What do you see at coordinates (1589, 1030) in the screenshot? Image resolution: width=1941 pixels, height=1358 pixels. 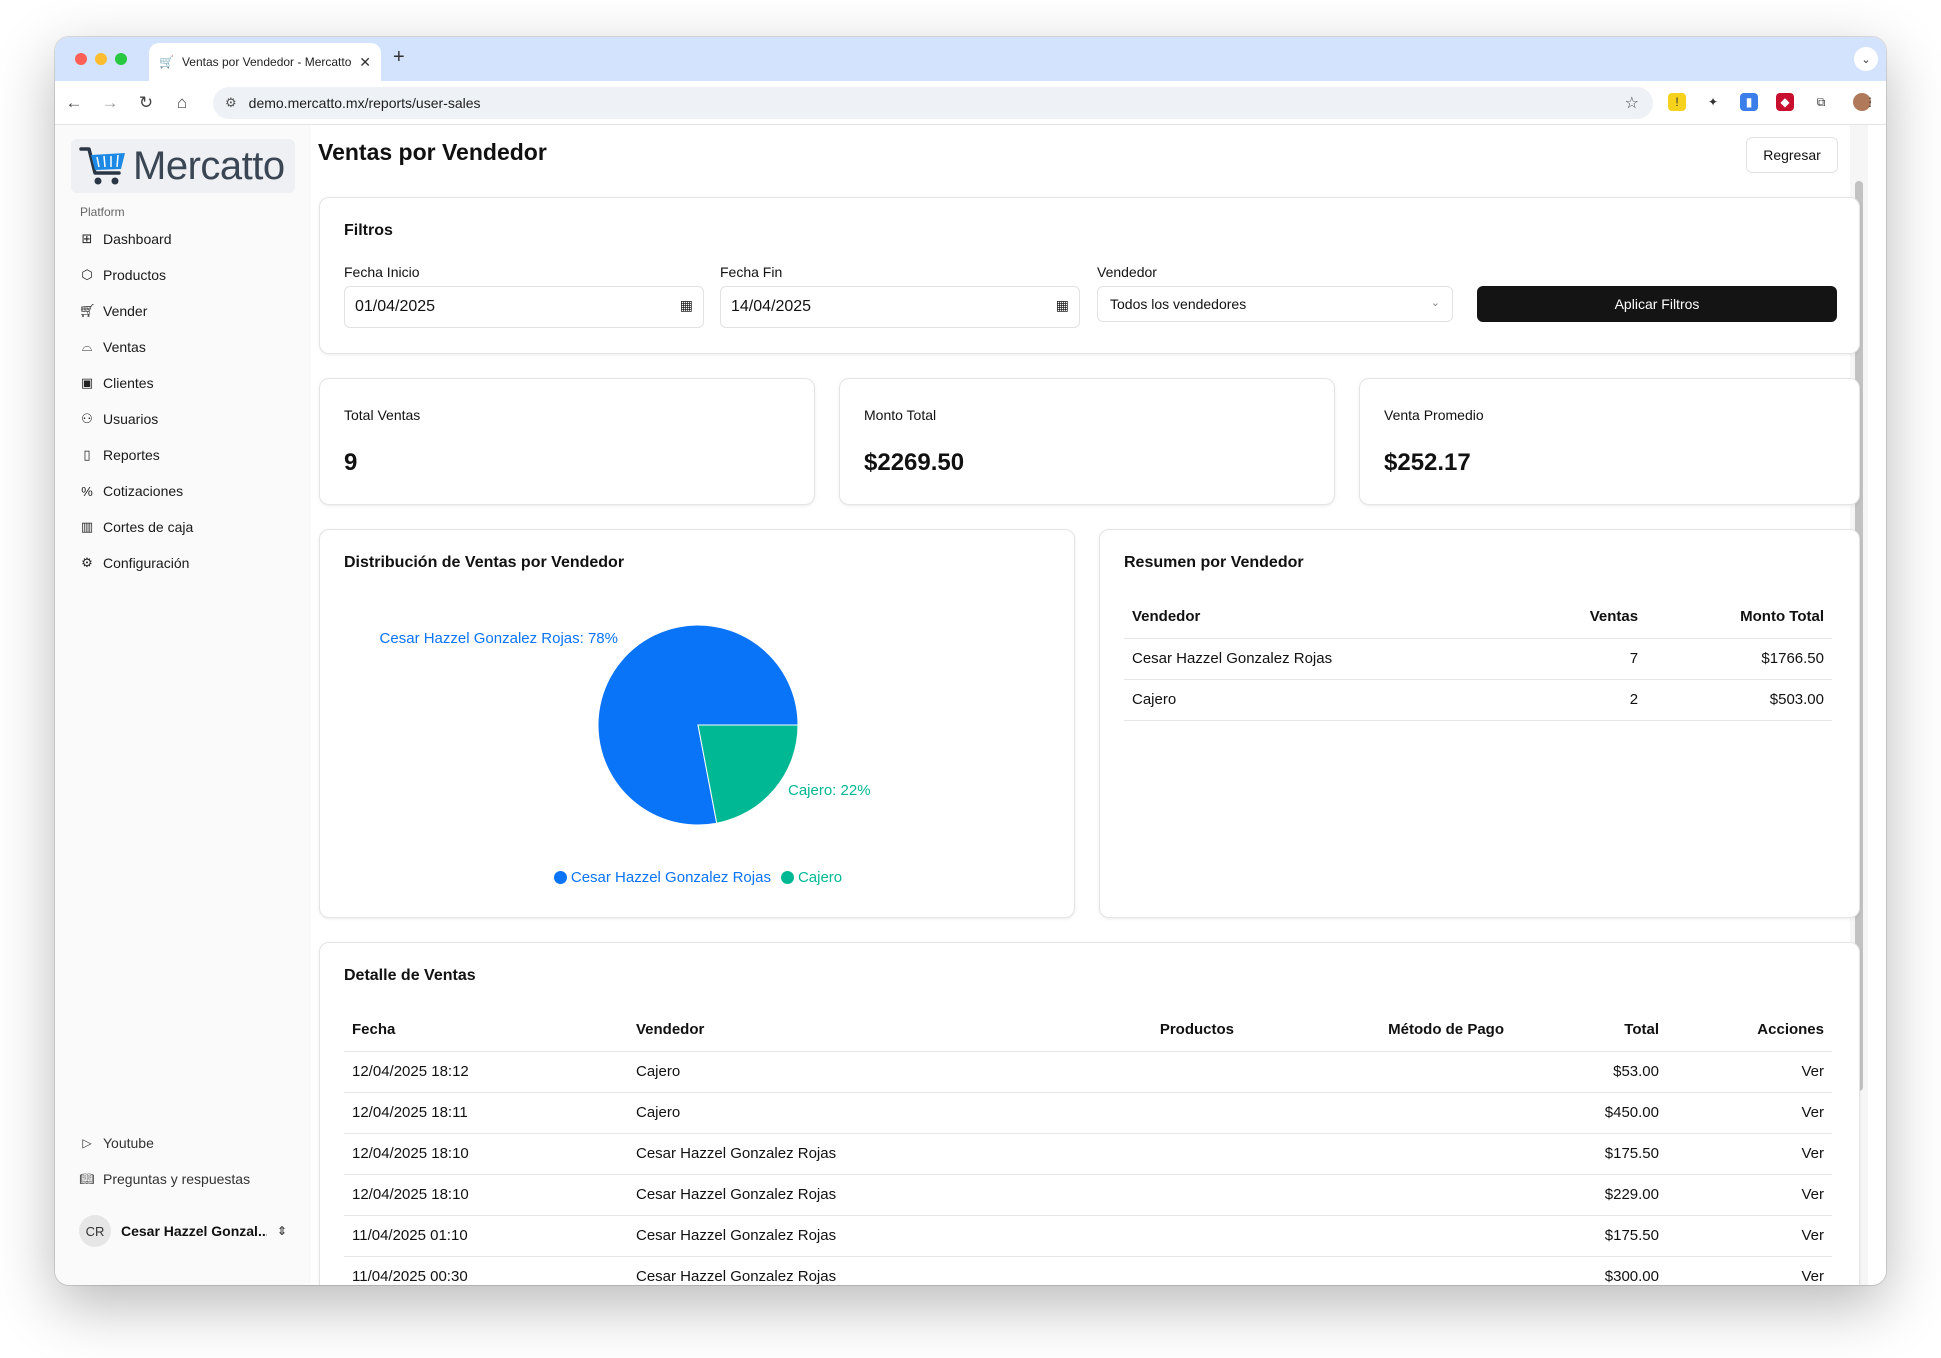 I see `column-header: Total` at bounding box center [1589, 1030].